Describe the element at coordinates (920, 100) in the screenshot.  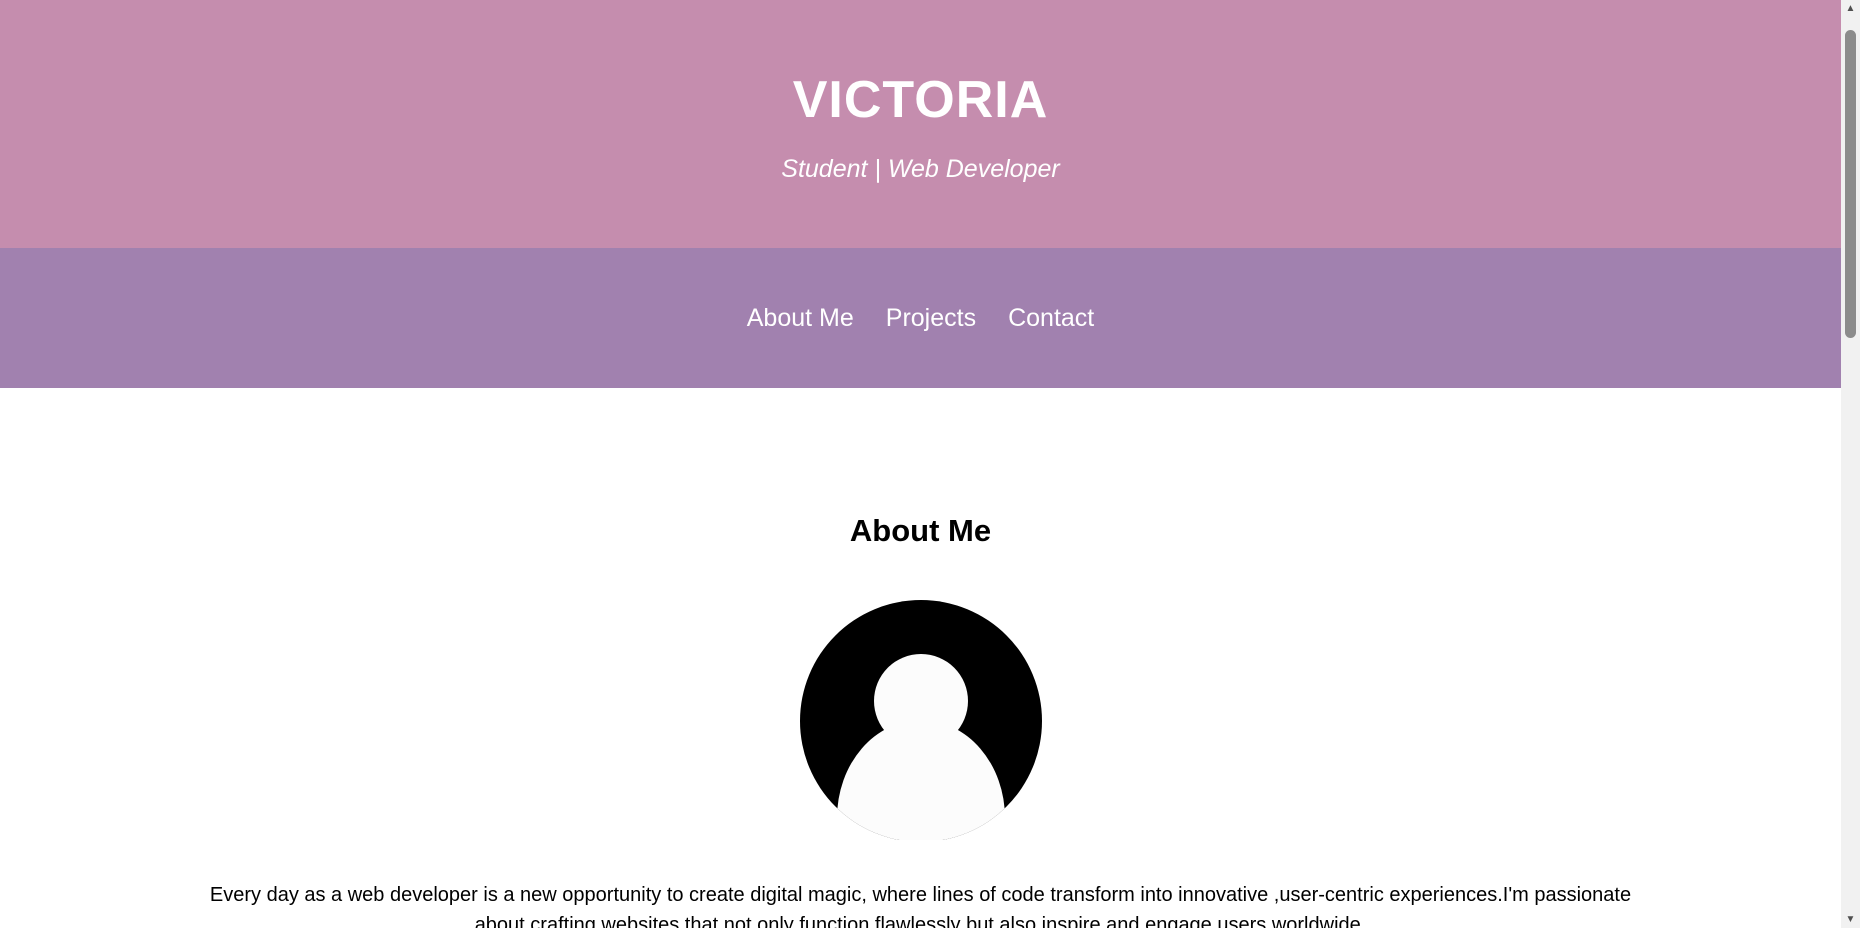
I see `site-title: VICTORIA` at that location.